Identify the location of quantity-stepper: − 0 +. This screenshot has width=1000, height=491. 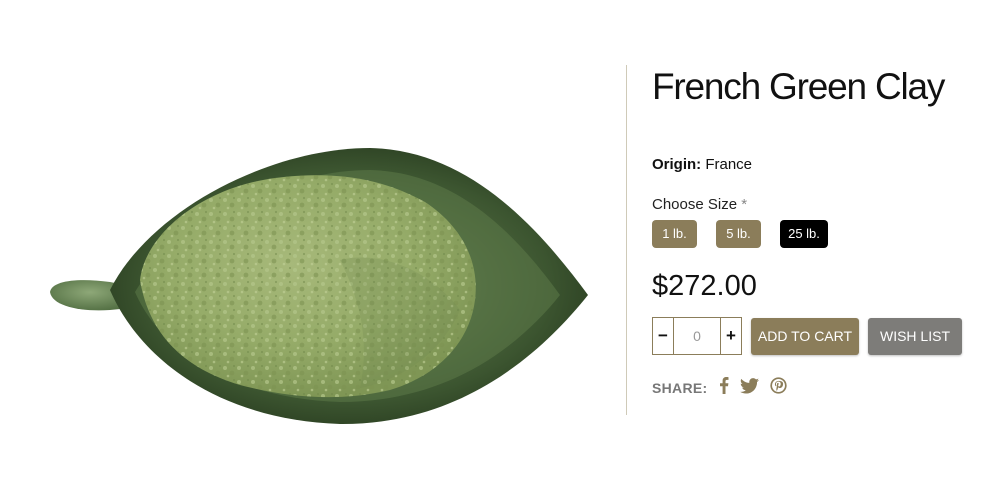
(697, 336).